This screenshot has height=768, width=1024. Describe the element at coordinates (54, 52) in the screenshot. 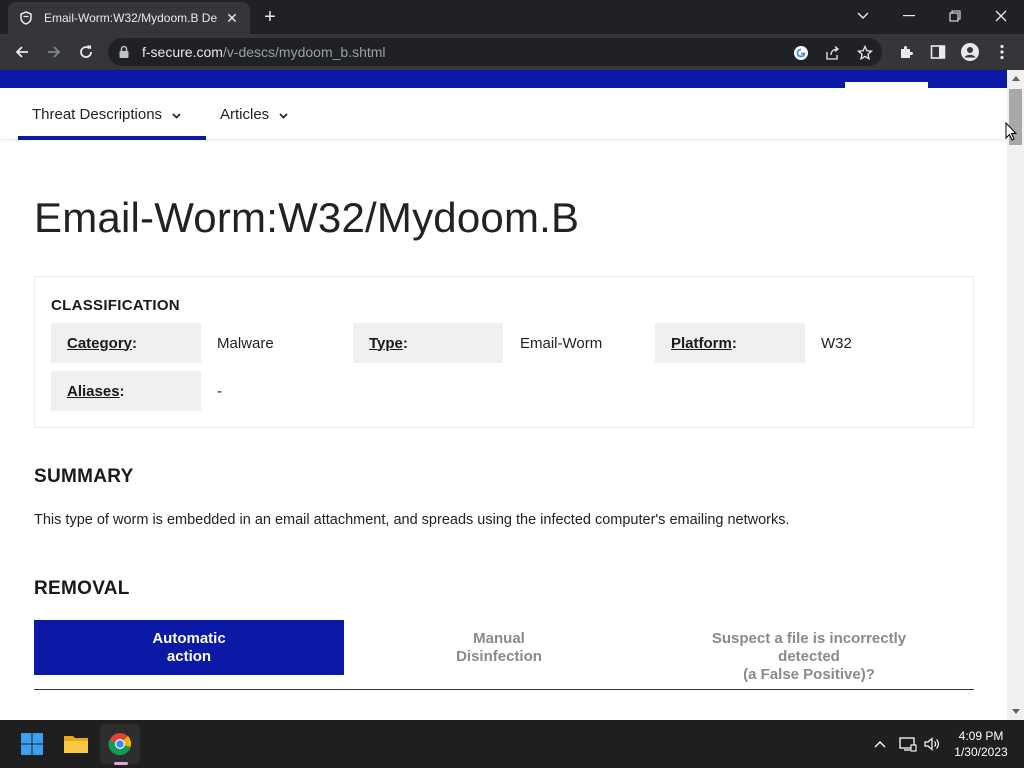

I see `forward-button` at that location.